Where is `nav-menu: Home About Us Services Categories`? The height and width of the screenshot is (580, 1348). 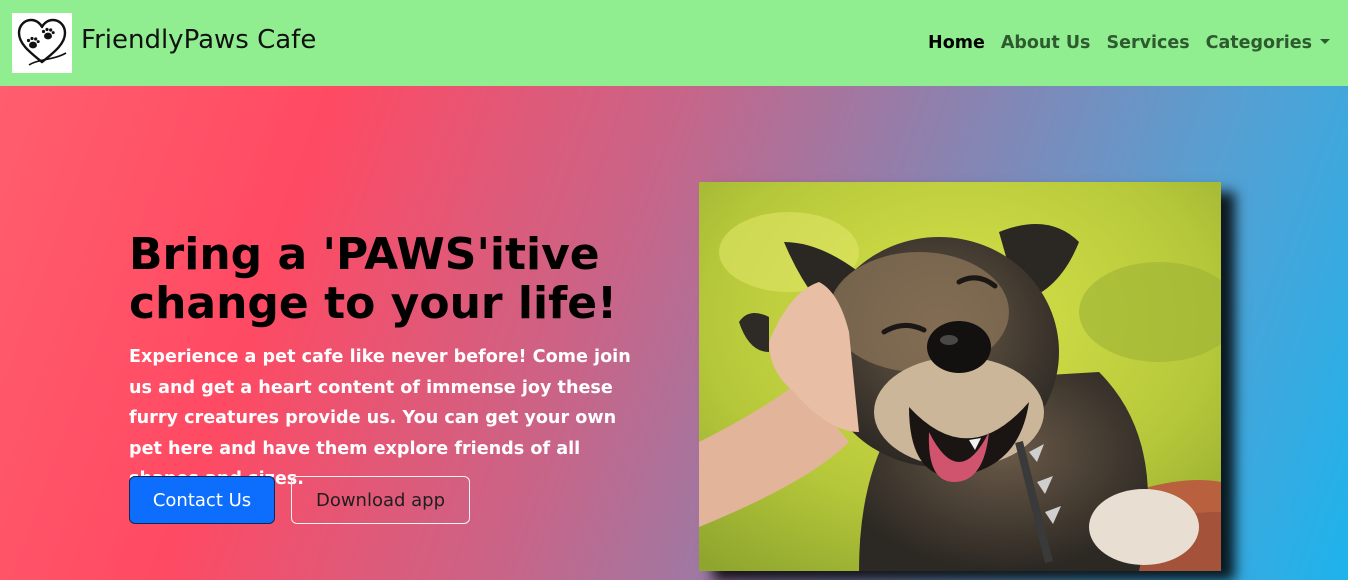
nav-menu: Home About Us Services Categories is located at coordinates (1129, 43).